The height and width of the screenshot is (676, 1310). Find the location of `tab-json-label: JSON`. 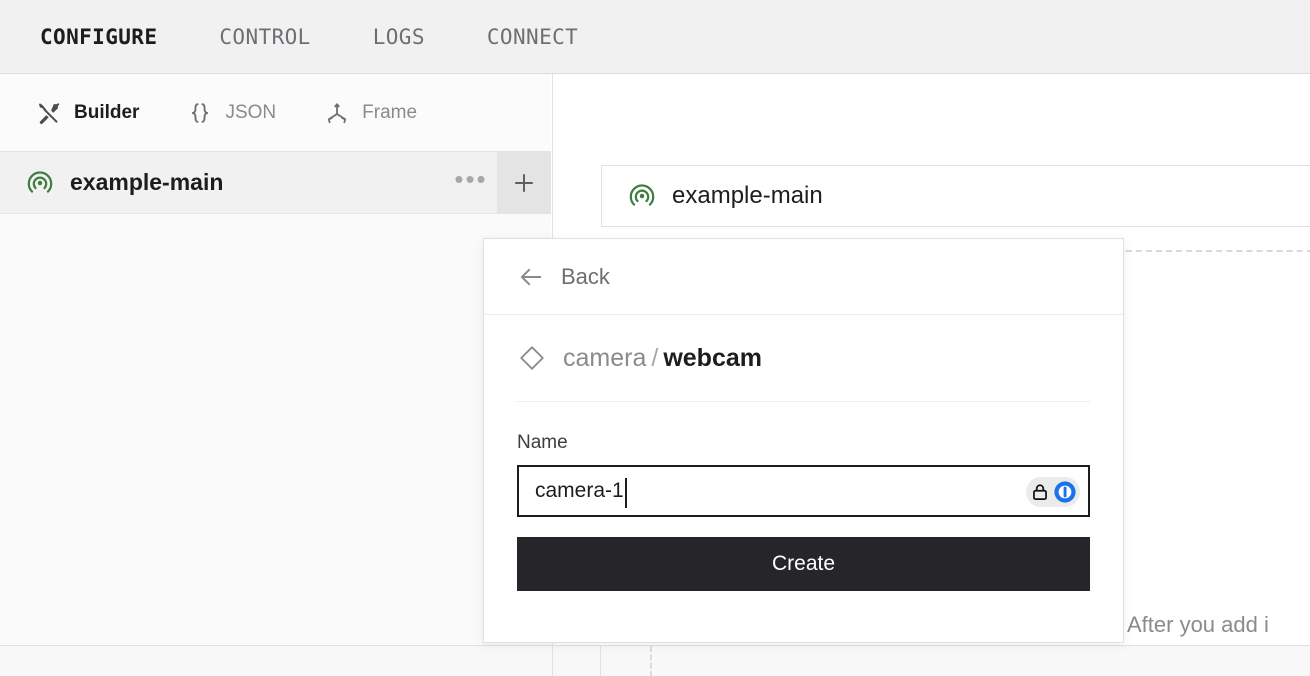

tab-json-label: JSON is located at coordinates (251, 112).